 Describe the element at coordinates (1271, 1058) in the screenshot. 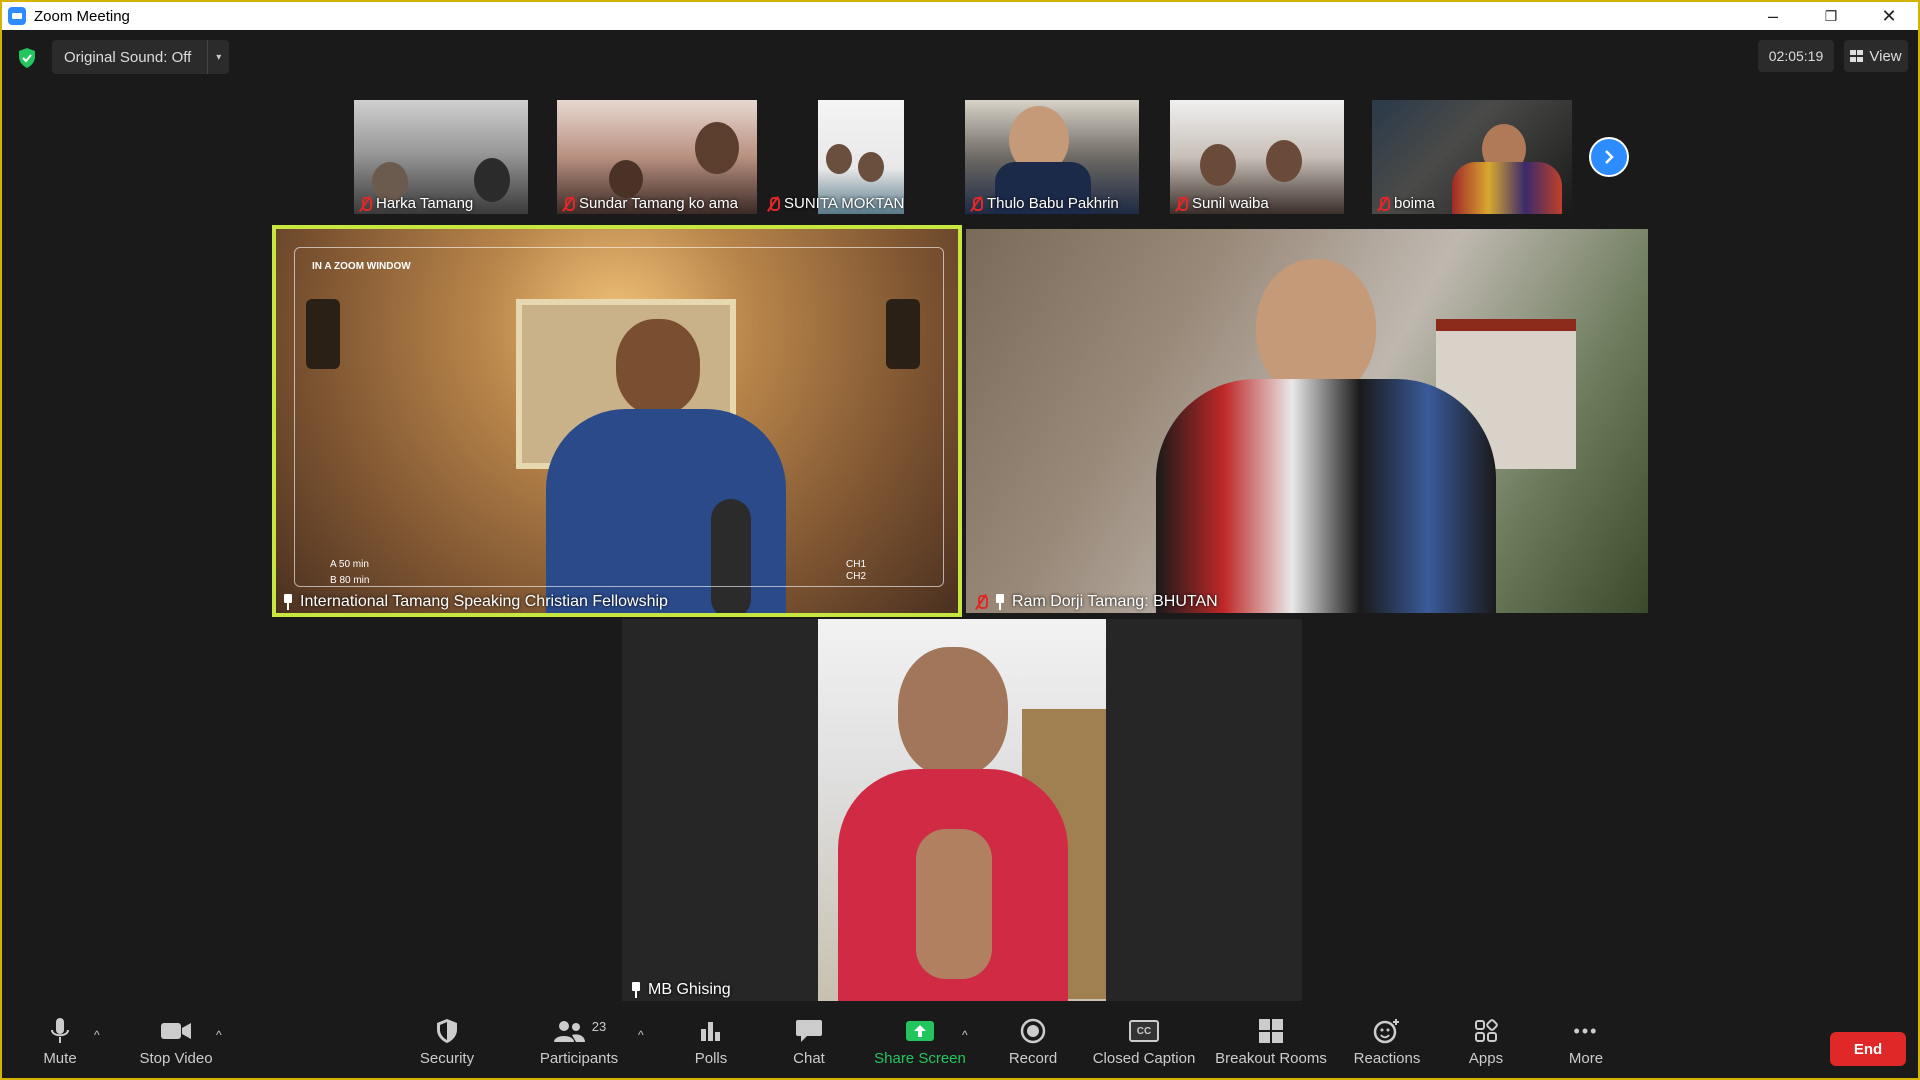

I see `breakout-rooms-label: Breakout Rooms` at that location.